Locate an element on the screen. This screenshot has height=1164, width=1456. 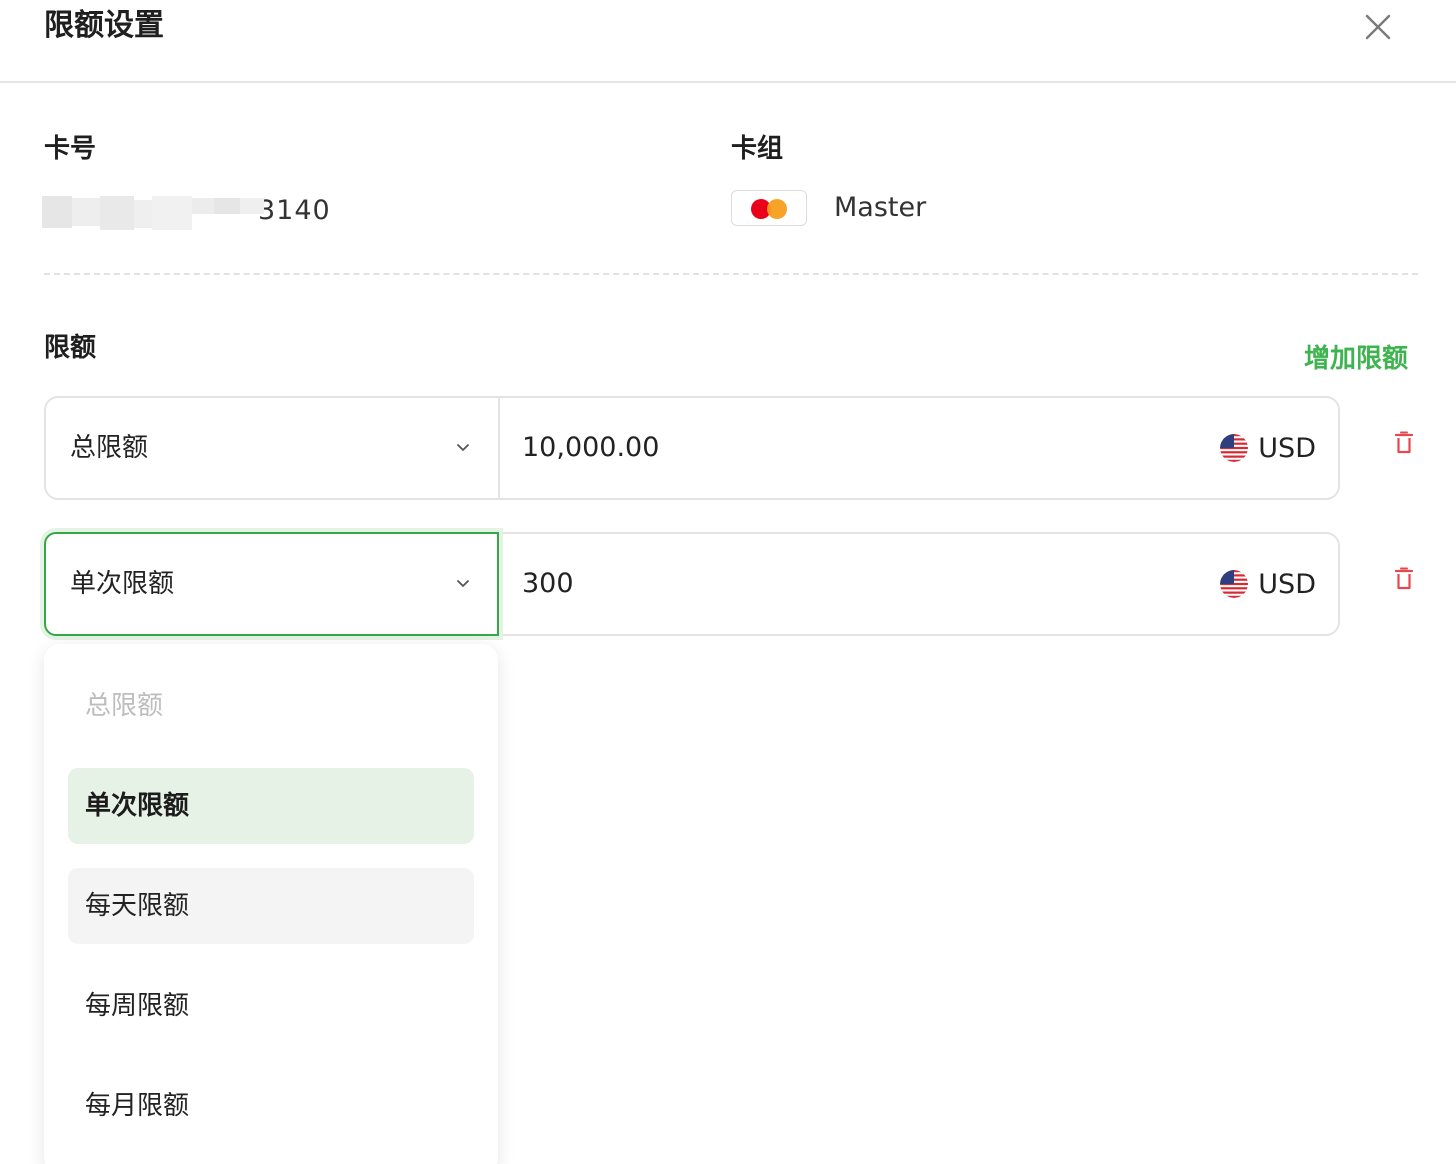
card-group-label: 卡组 is located at coordinates (757, 149).